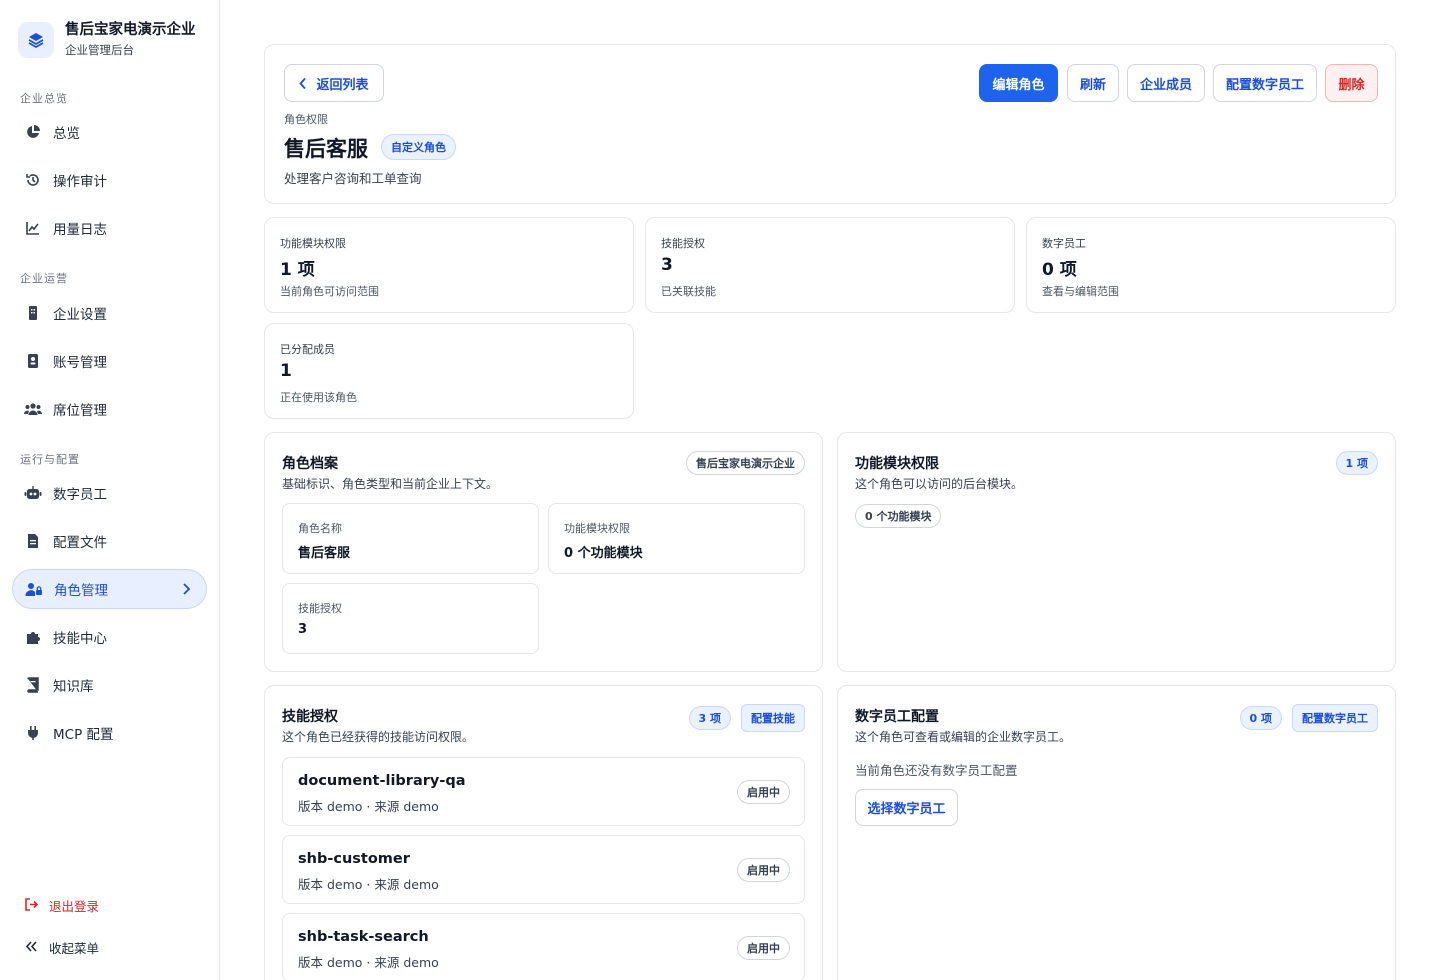  Describe the element at coordinates (109, 361) in the screenshot. I see `sidebar-item-accounts: 账号管理` at that location.